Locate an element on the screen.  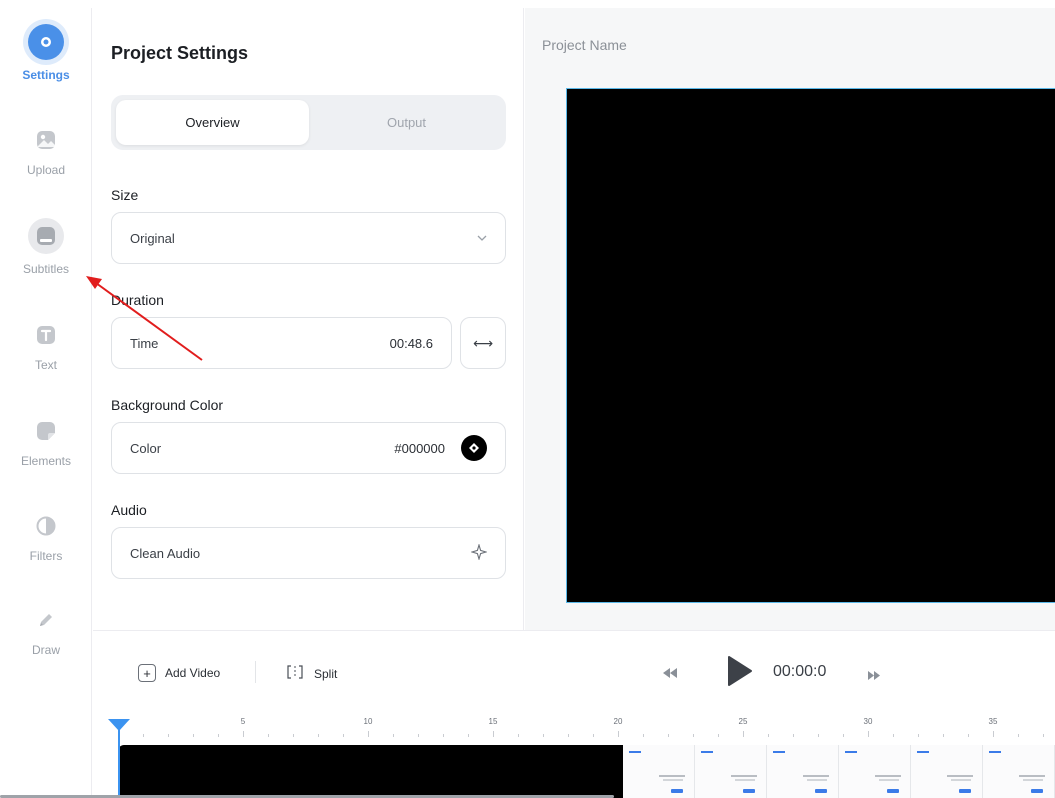
clean-audio-label: Clean Audio is located at coordinates (165, 553).